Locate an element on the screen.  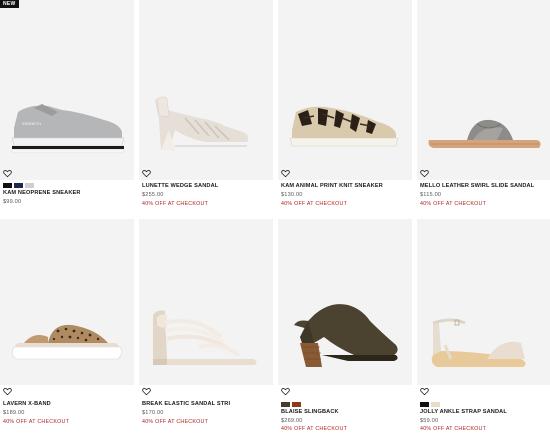
swatch-navy is located at coordinates (18, 185).